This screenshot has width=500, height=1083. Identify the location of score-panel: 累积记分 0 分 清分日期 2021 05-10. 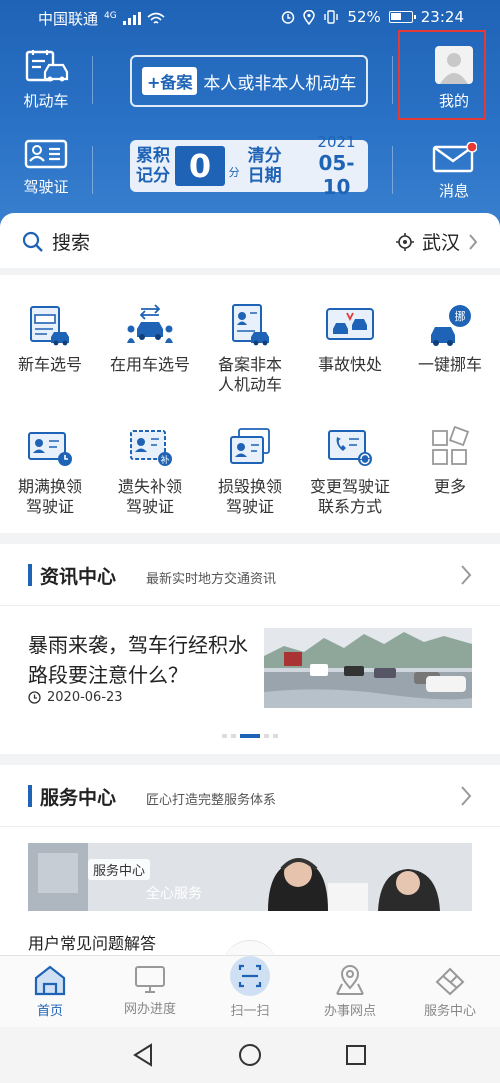
(249, 166).